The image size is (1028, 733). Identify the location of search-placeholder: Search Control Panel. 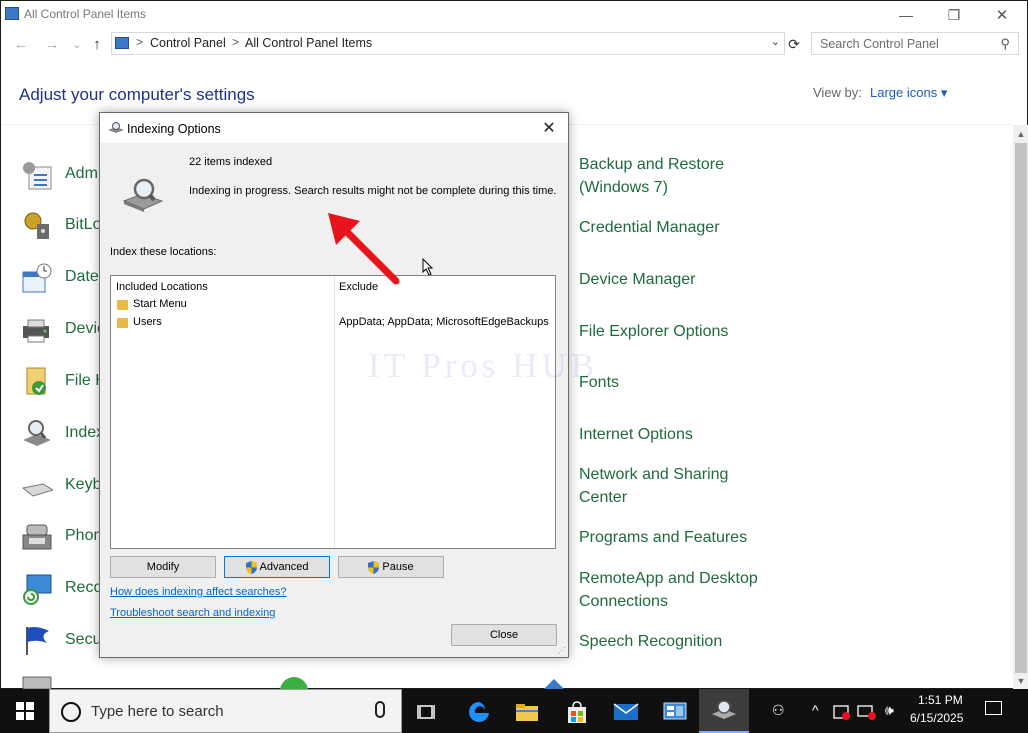
(879, 44).